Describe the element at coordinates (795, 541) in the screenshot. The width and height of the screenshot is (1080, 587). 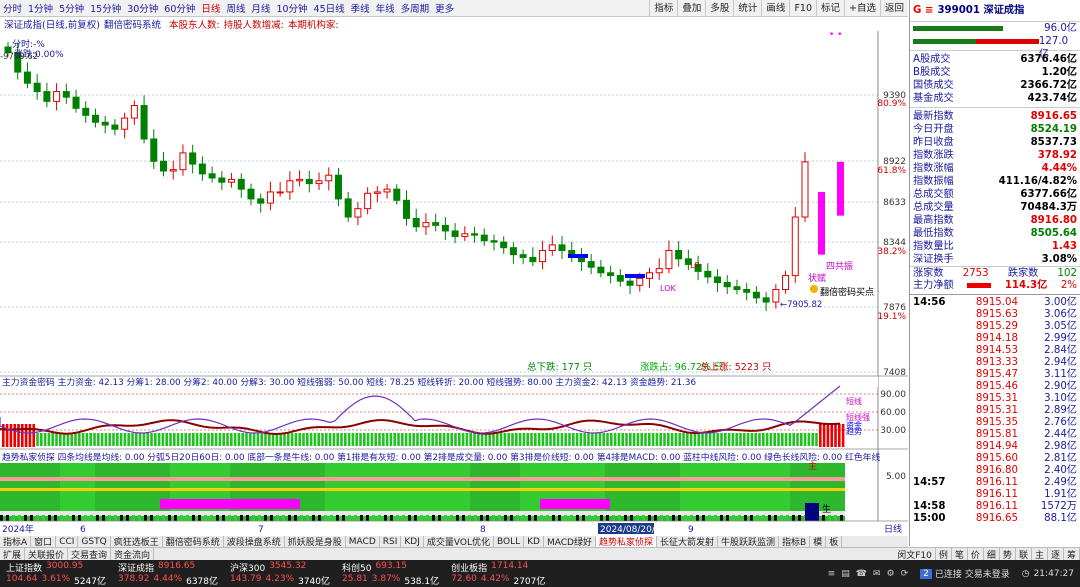
I see `indicator-tab-18: 指标B` at that location.